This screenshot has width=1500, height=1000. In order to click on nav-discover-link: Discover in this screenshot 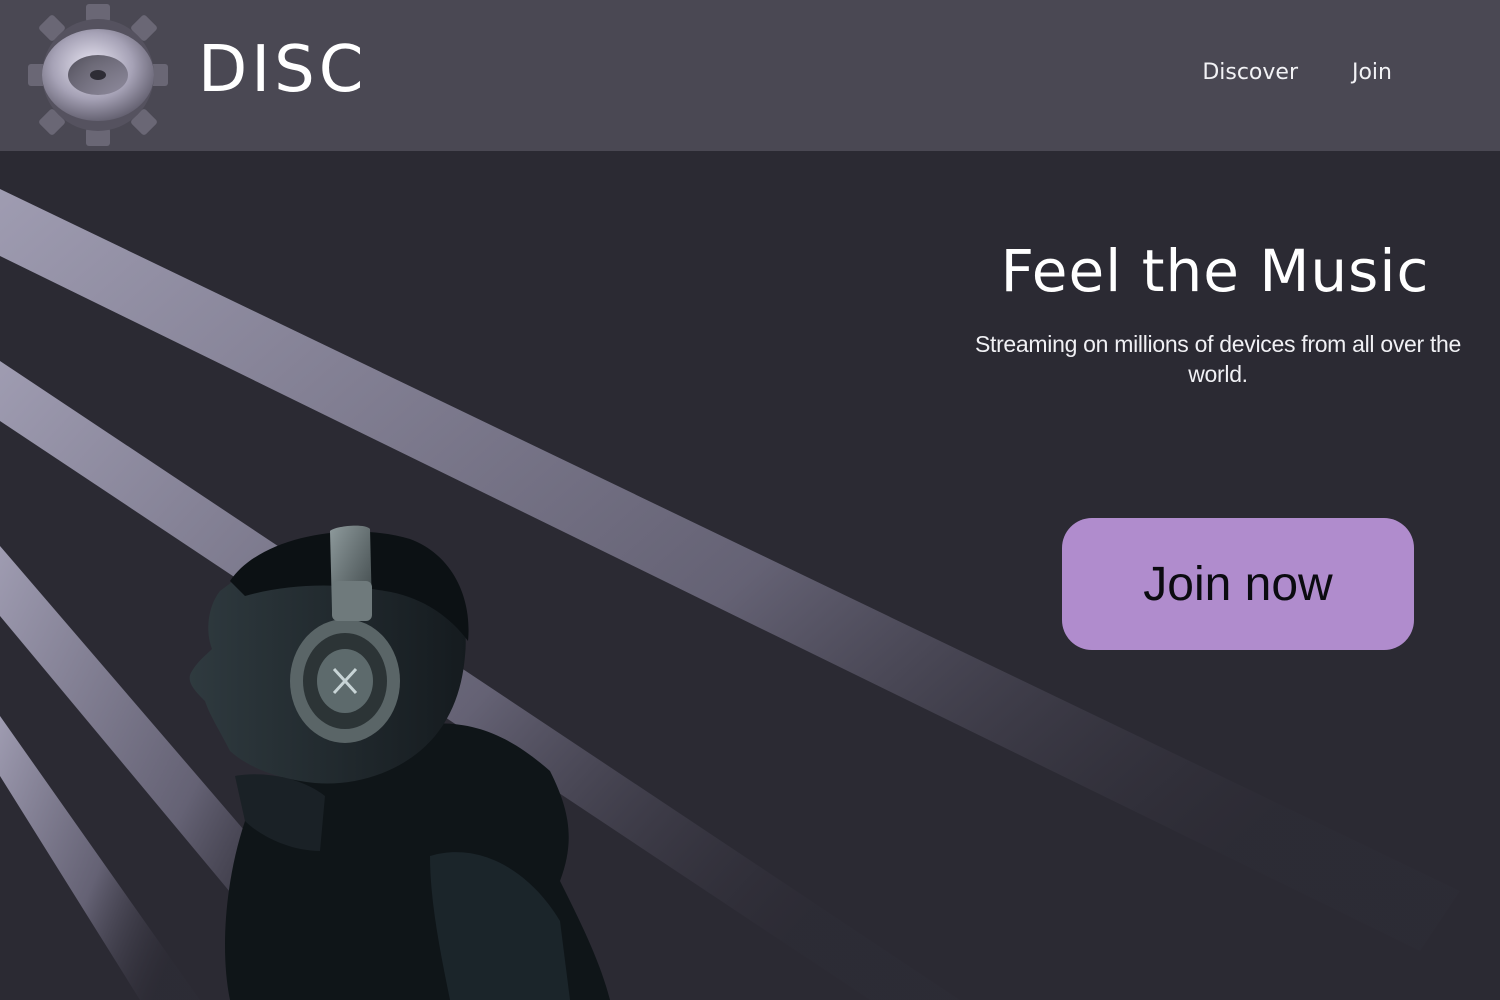, I will do `click(1250, 72)`.